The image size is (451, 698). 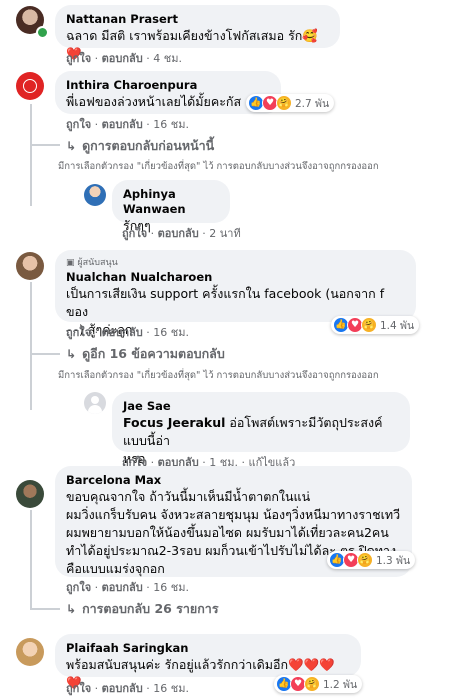 I want to click on mention-link: Focus Jeerakul, so click(x=174, y=422).